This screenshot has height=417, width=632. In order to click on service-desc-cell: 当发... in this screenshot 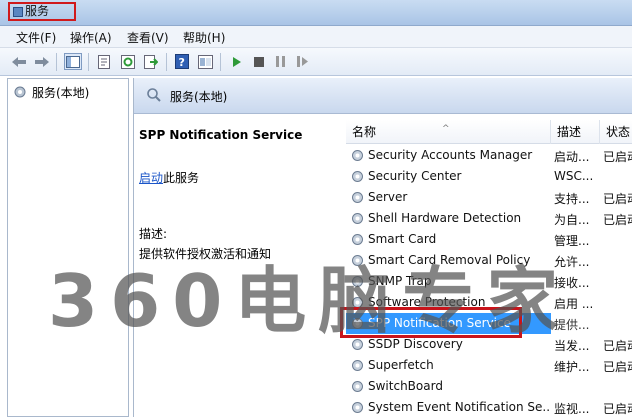, I will do `click(572, 346)`.